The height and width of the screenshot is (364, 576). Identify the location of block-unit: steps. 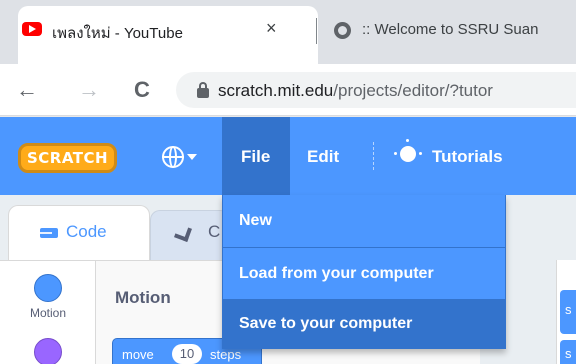
(226, 354).